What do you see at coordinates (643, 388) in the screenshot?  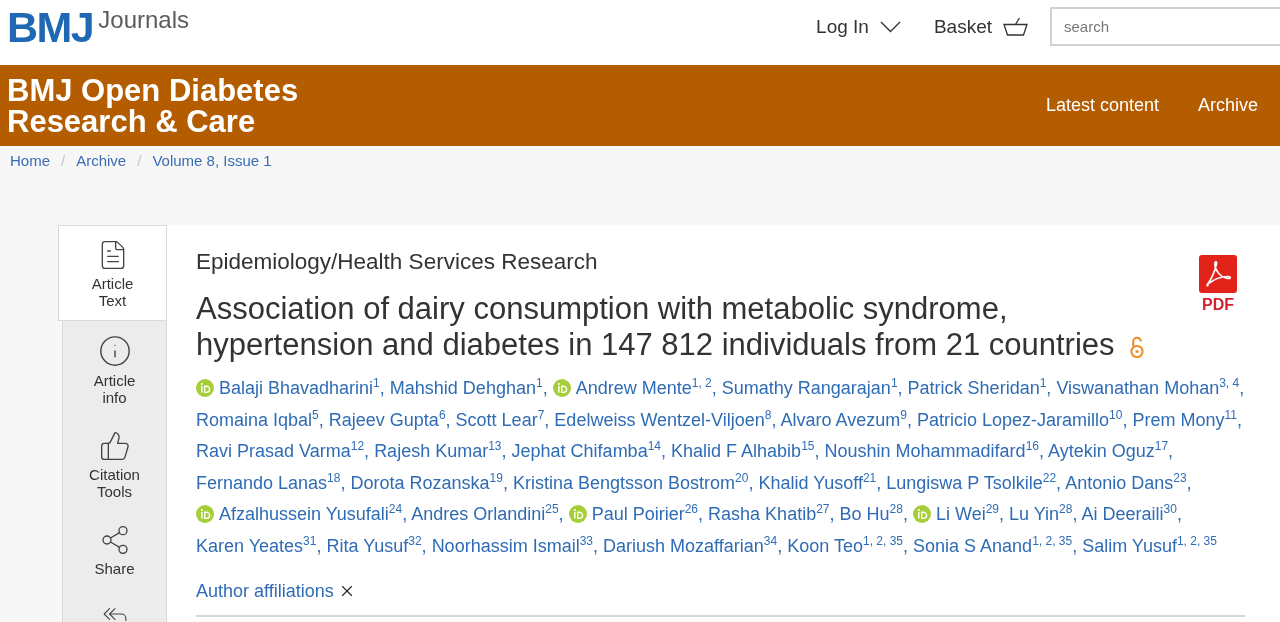 I see `author-link: Andrew Mente$^{1, 2}$` at bounding box center [643, 388].